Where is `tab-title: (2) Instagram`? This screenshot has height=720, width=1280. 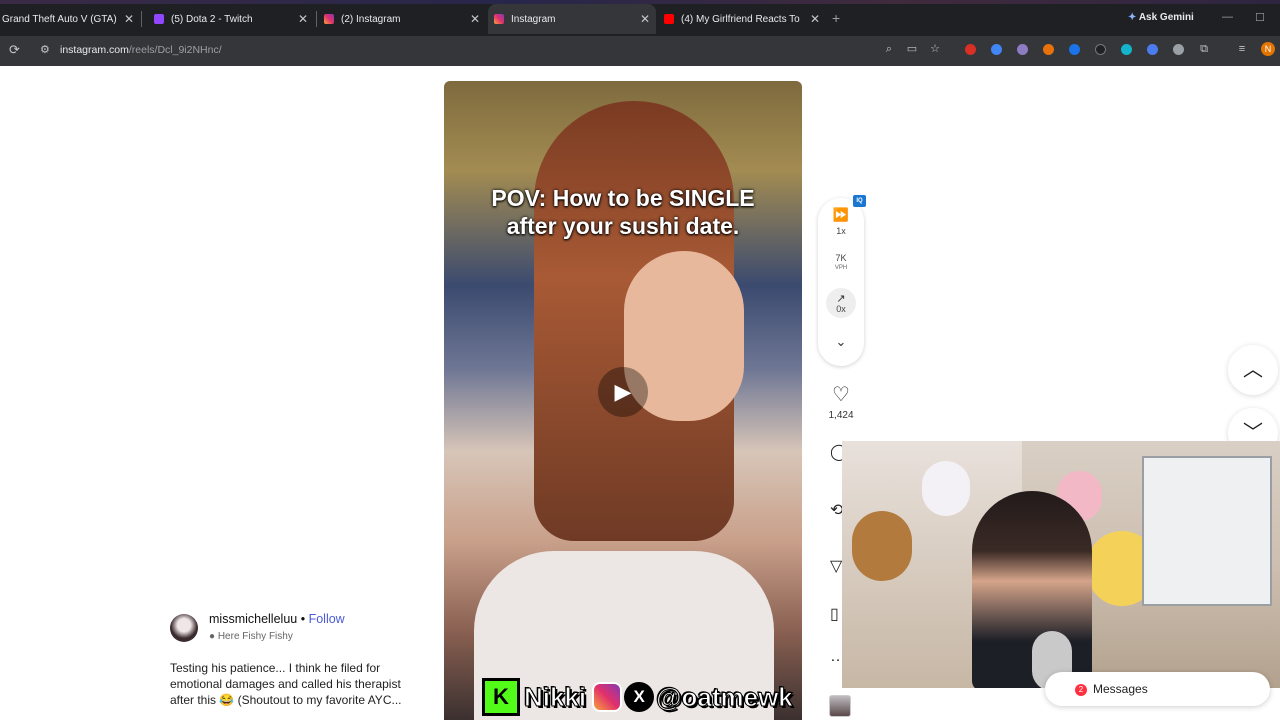 tab-title: (2) Instagram is located at coordinates (371, 19).